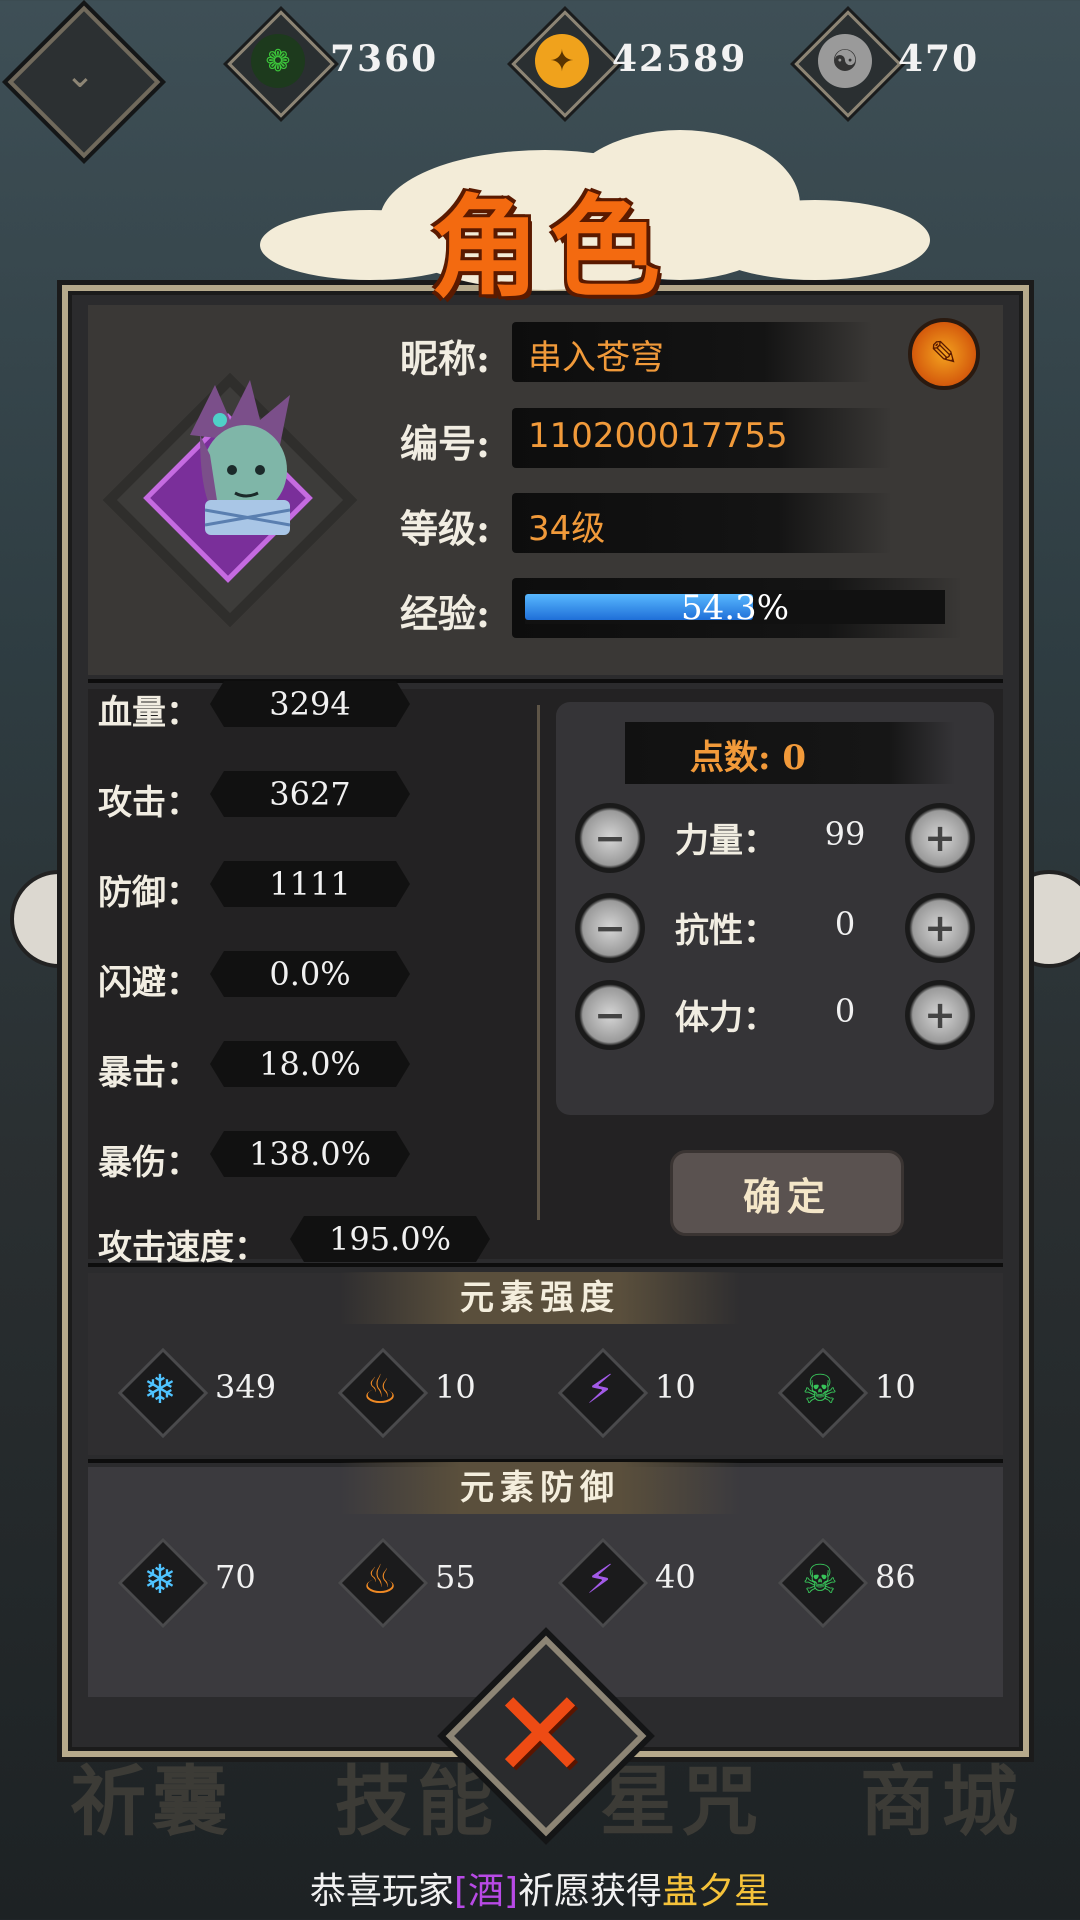  Describe the element at coordinates (787, 1193) in the screenshot. I see `confirm-button: 确定` at that location.